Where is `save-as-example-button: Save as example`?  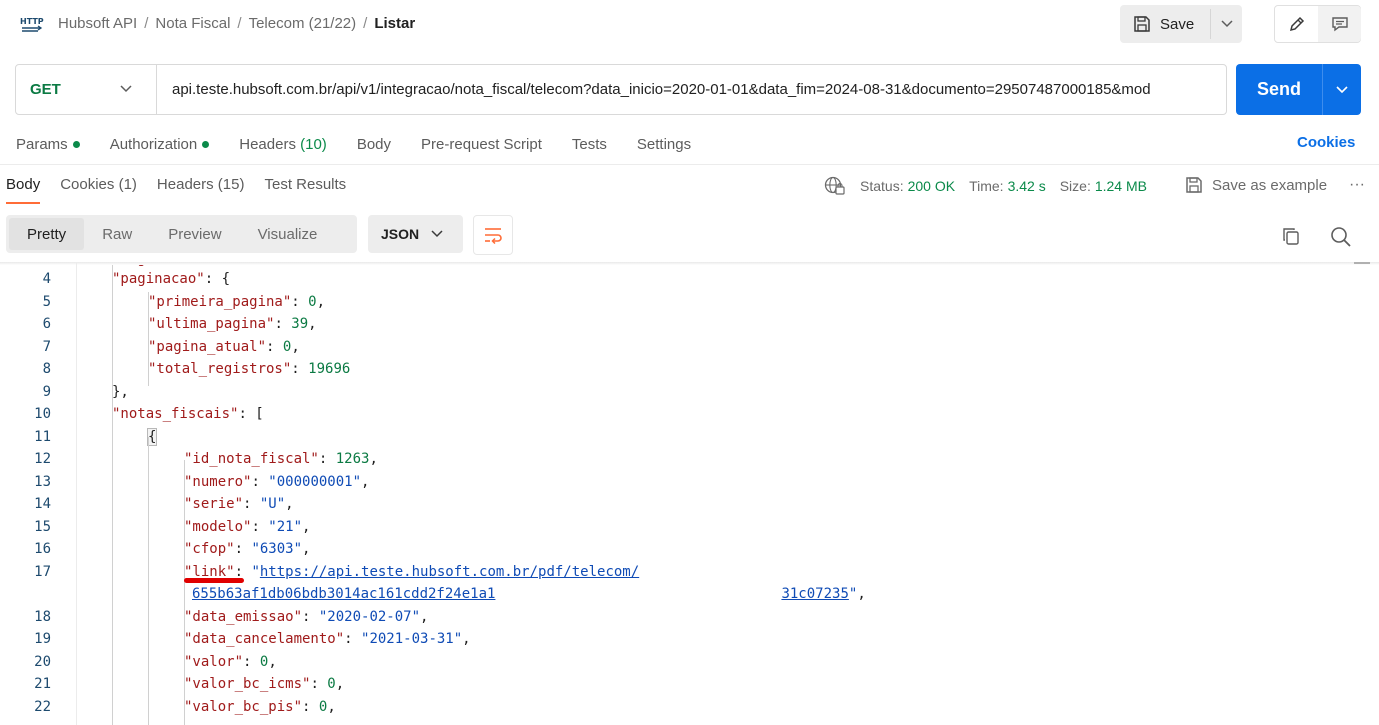
save-as-example-button: Save as example is located at coordinates (1256, 185).